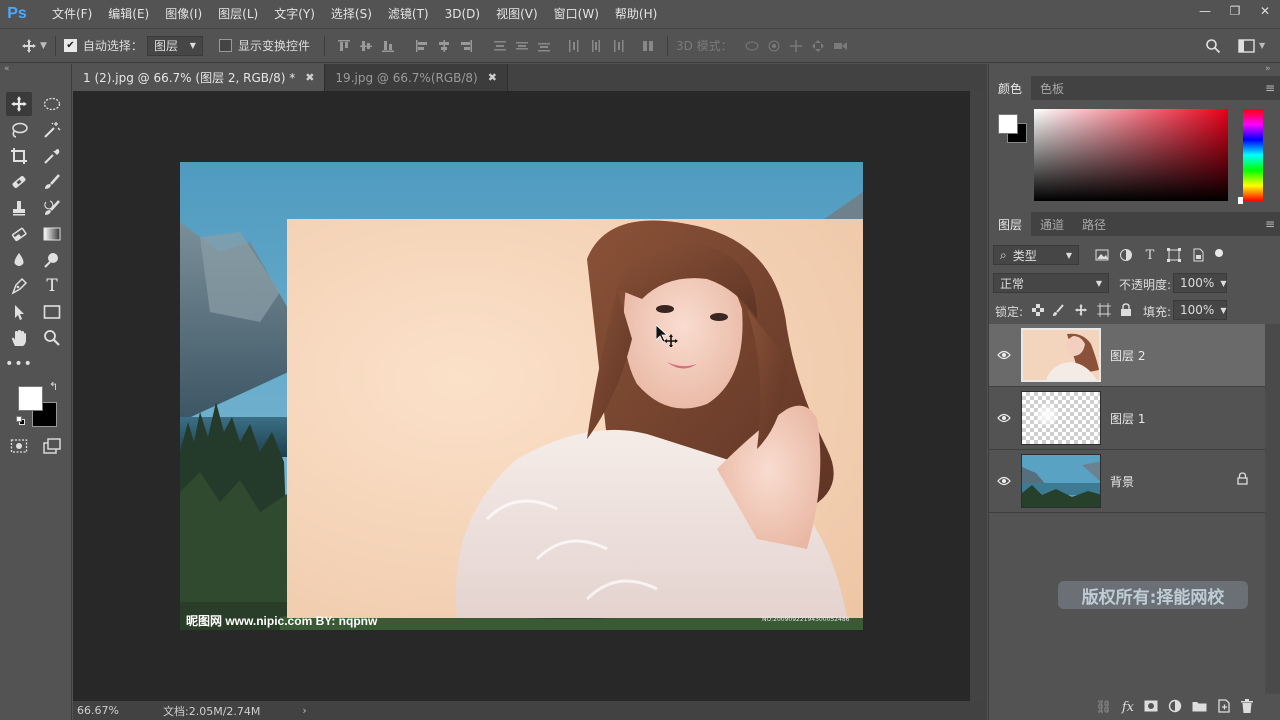 The height and width of the screenshot is (720, 1280). What do you see at coordinates (574, 46) in the screenshot?
I see `distribute-left-icon` at bounding box center [574, 46].